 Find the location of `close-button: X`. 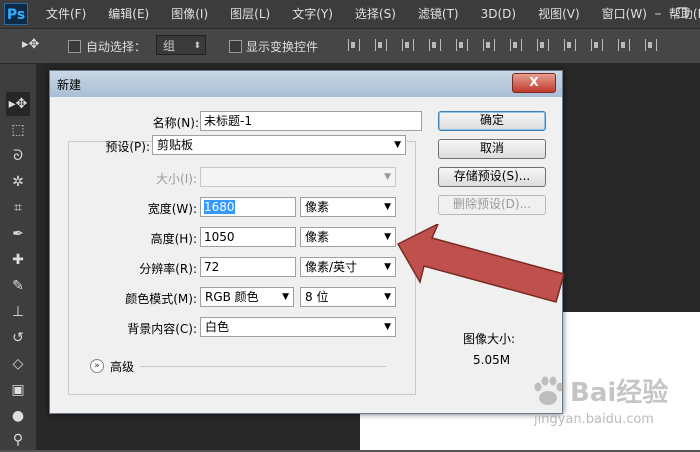

close-button: X is located at coordinates (534, 83).